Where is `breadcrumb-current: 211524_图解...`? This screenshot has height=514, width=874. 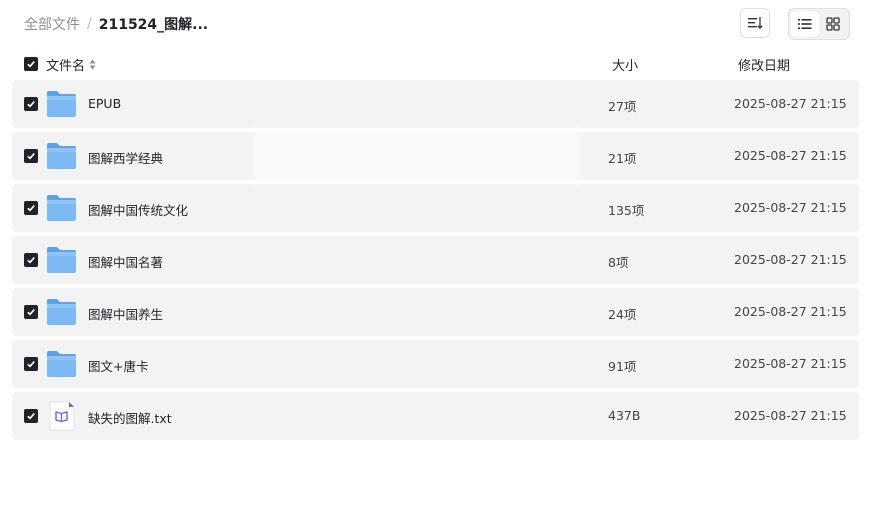
breadcrumb-current: 211524_图解... is located at coordinates (153, 25).